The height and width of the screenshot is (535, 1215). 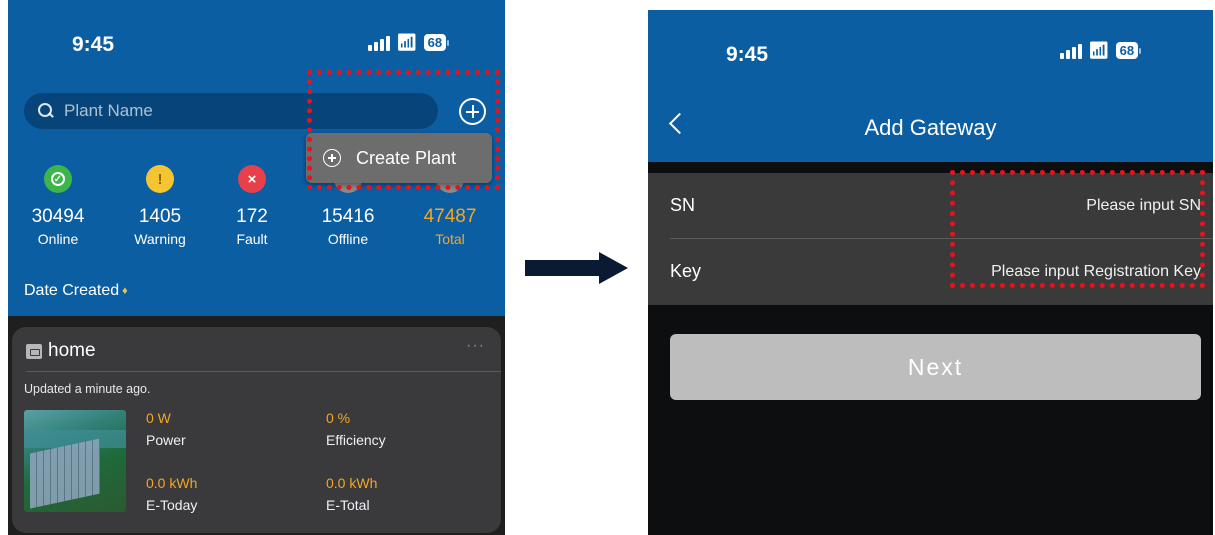 What do you see at coordinates (160, 216) in the screenshot?
I see `stat-value: 1405` at bounding box center [160, 216].